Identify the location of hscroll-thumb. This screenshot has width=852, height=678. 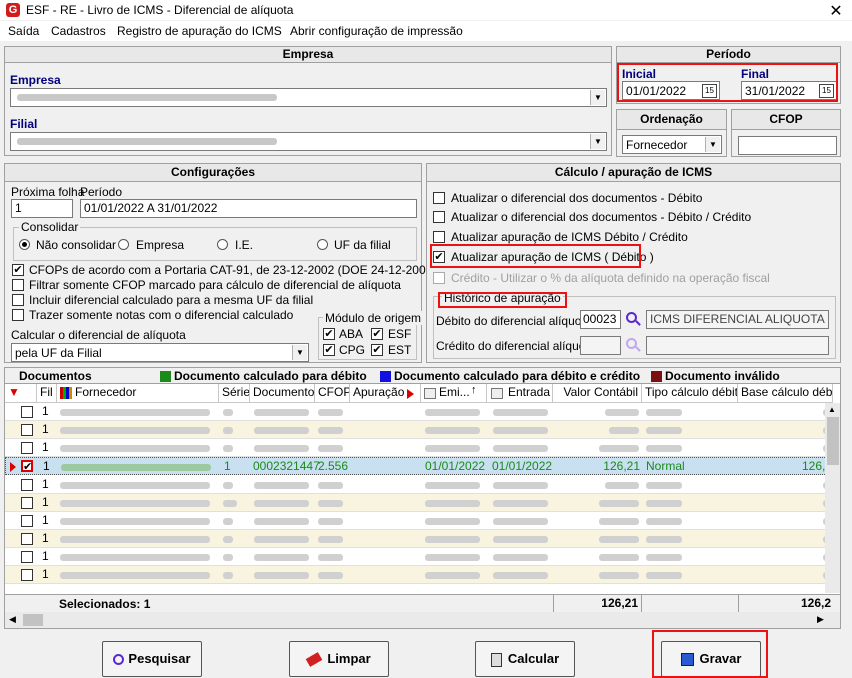
(33, 620).